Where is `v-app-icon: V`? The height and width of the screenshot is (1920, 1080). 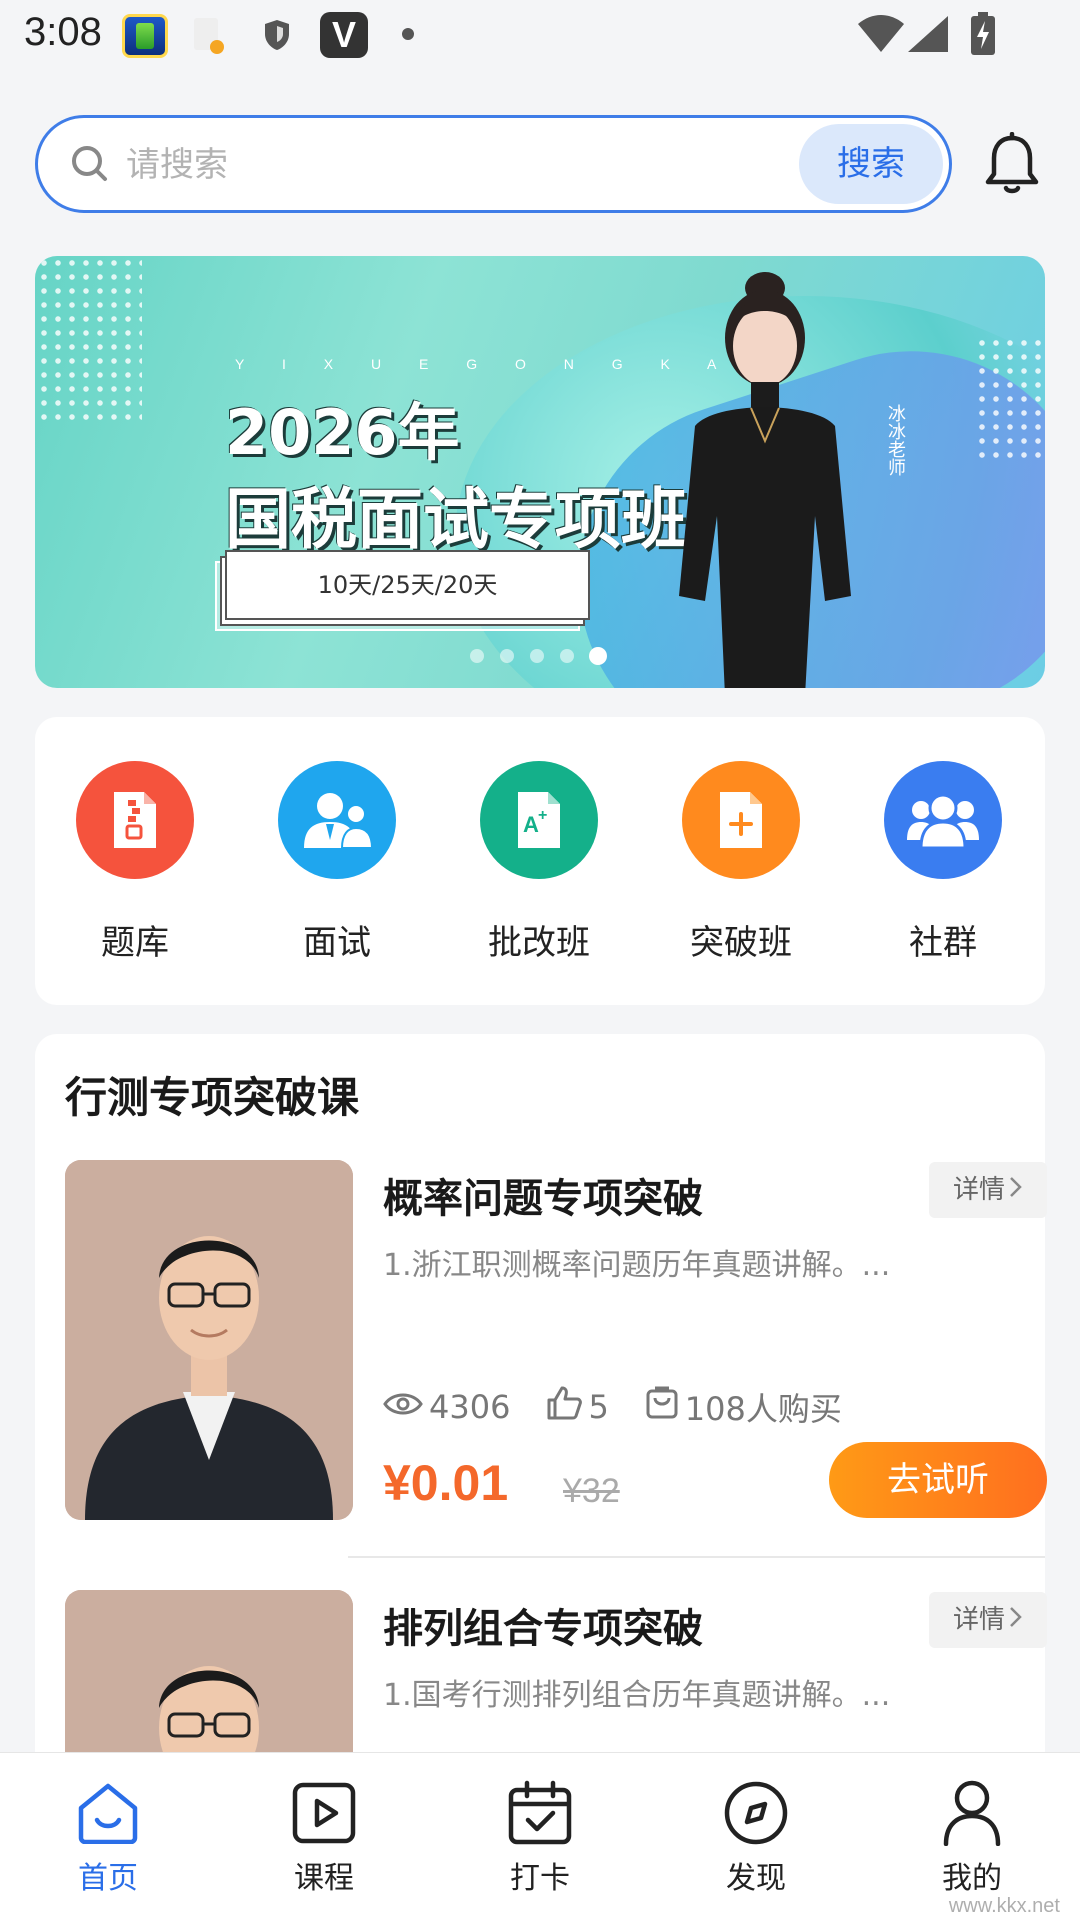 v-app-icon: V is located at coordinates (344, 35).